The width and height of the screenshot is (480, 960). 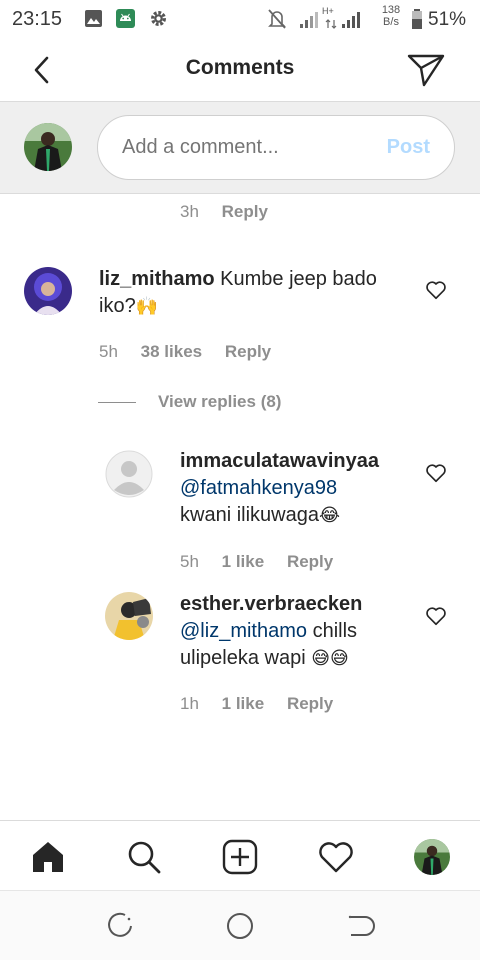 I want to click on post-button: Post, so click(x=408, y=147).